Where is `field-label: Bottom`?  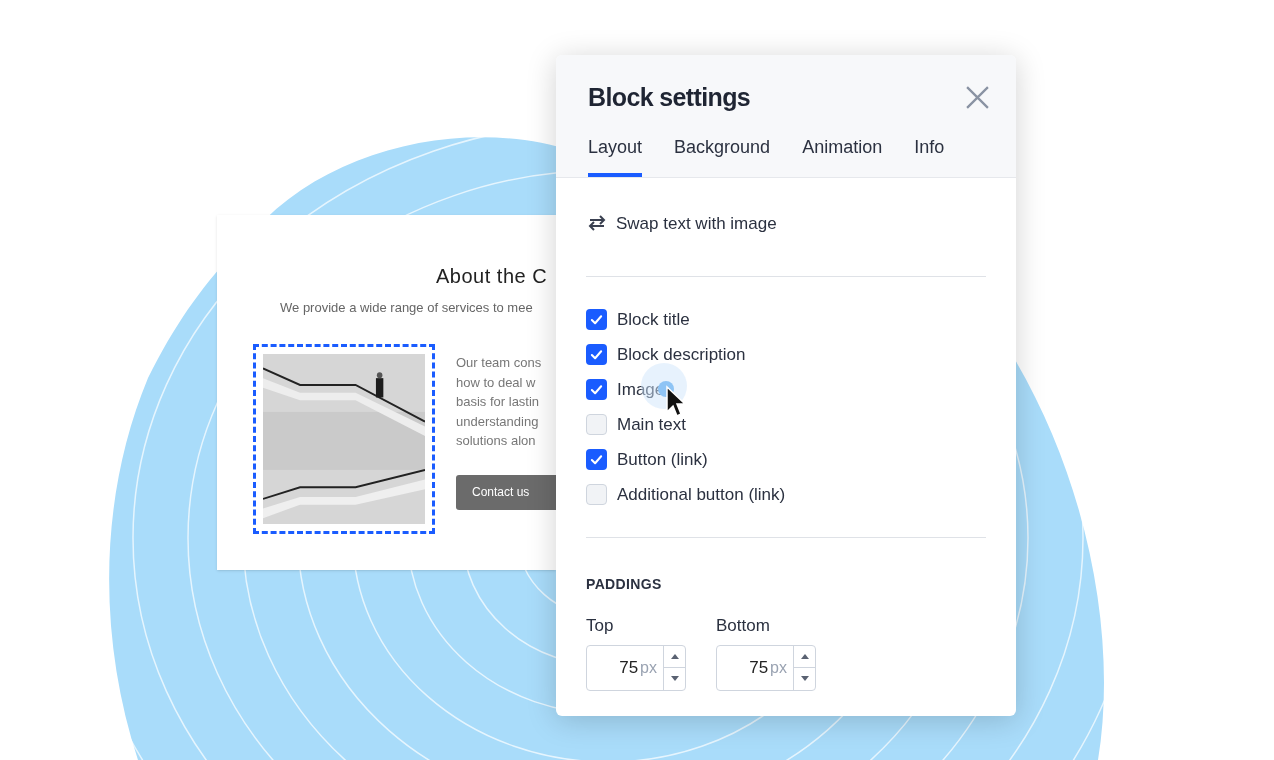
field-label: Bottom is located at coordinates (743, 626).